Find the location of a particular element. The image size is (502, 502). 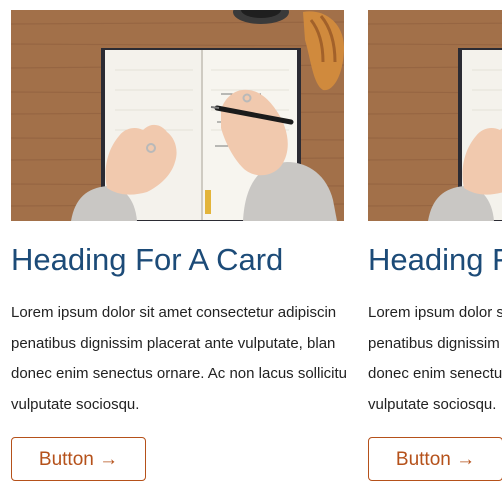

card-heading: Heading For A Card is located at coordinates (435, 259).